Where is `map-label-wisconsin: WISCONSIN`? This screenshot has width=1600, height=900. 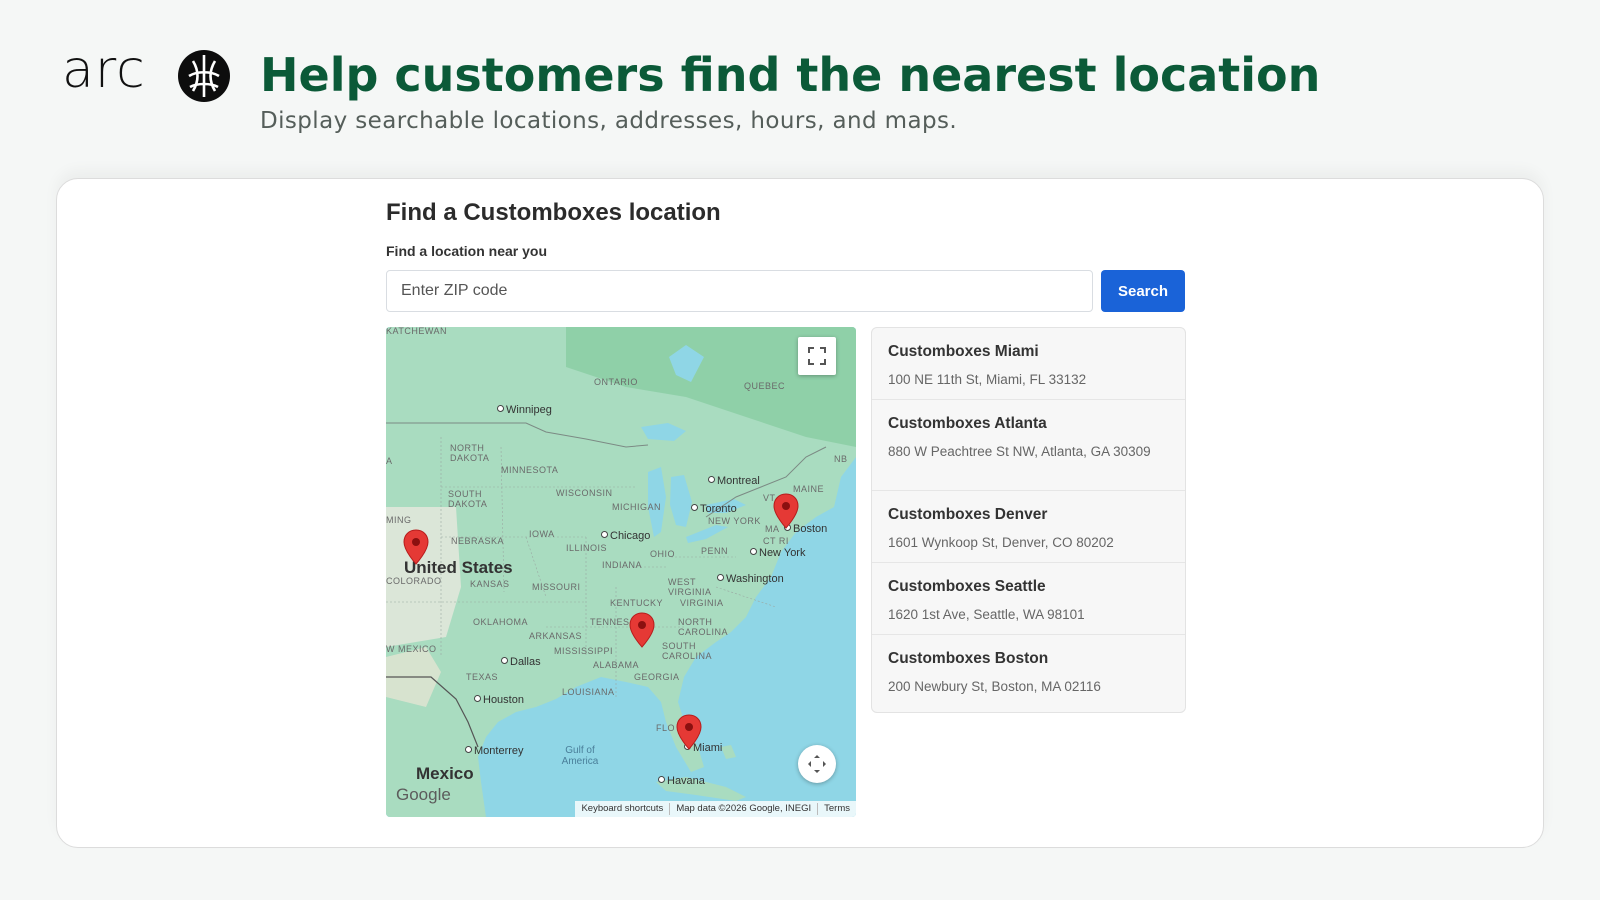
map-label-wisconsin: WISCONSIN is located at coordinates (584, 493).